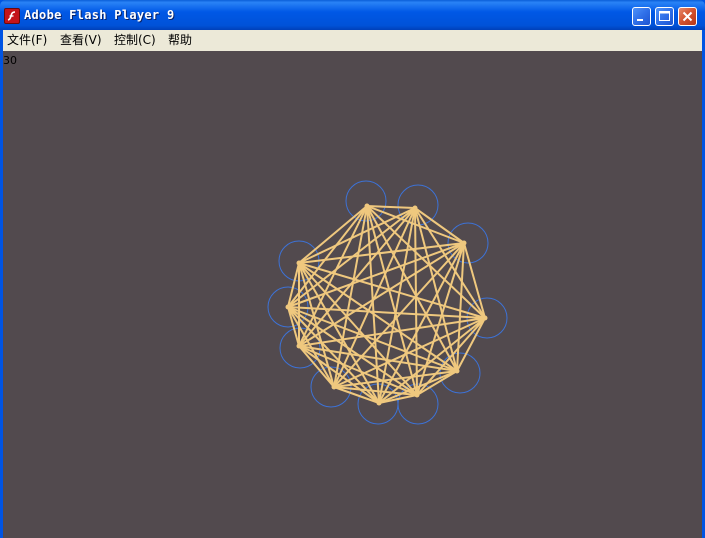 The height and width of the screenshot is (538, 705). I want to click on flash-player-icon, so click(12, 16).